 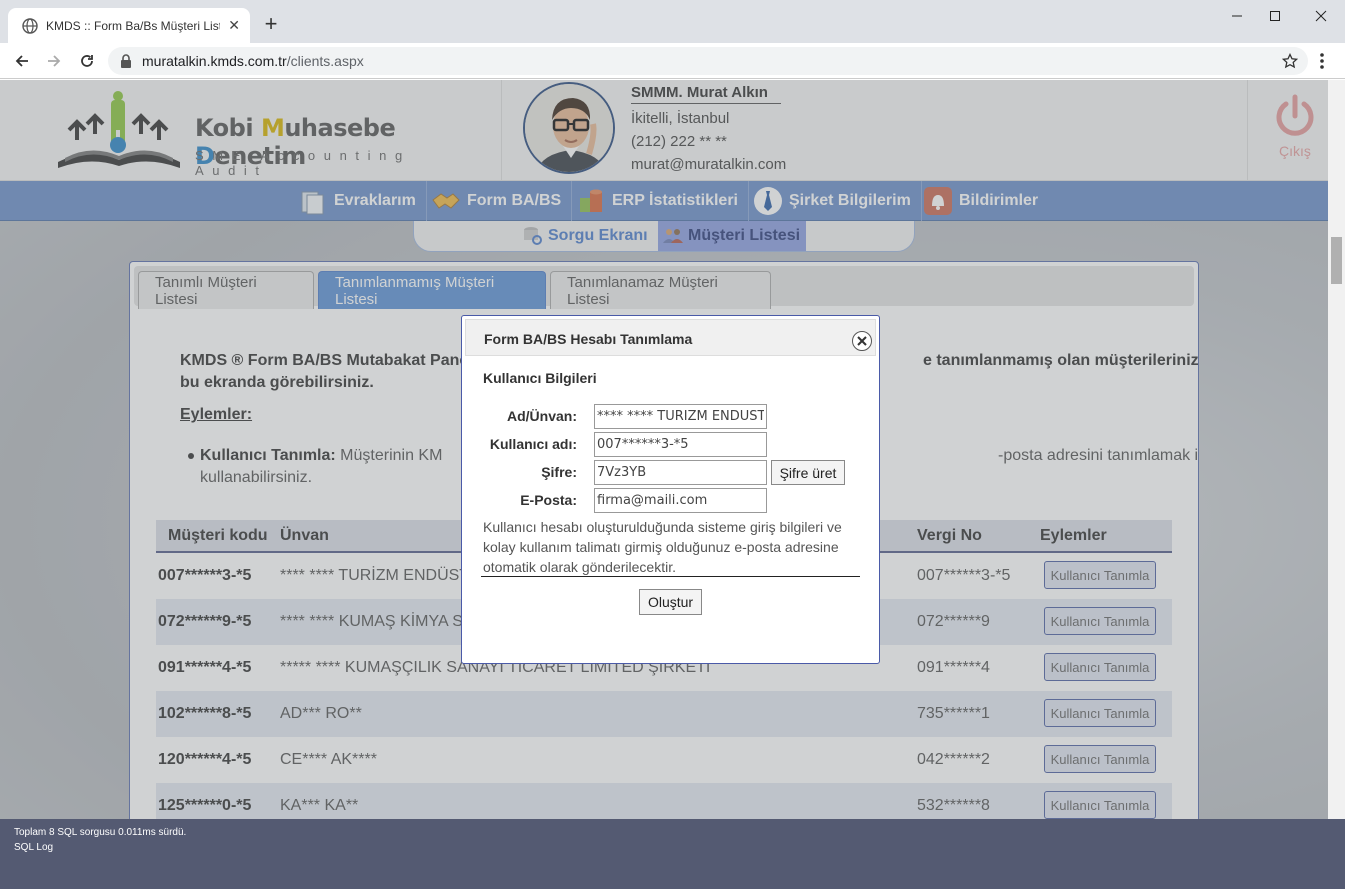 I want to click on sql-stats: Toplam 8 SQL sorgusu 0.011ms sürdü., so click(x=100, y=832).